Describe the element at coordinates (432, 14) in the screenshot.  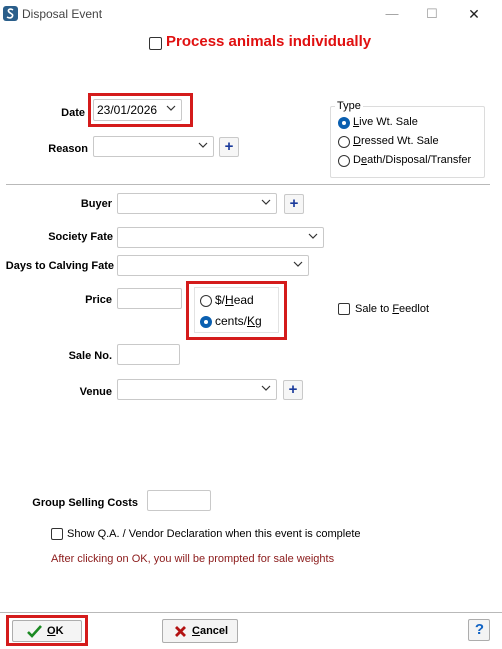
I see `maximize-button: ☐` at that location.